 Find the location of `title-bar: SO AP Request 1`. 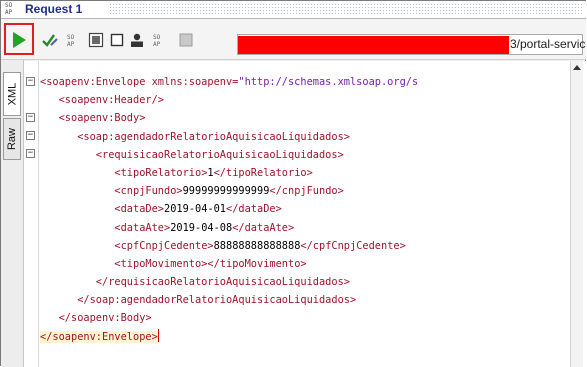

title-bar: SO AP Request 1 is located at coordinates (293, 10).